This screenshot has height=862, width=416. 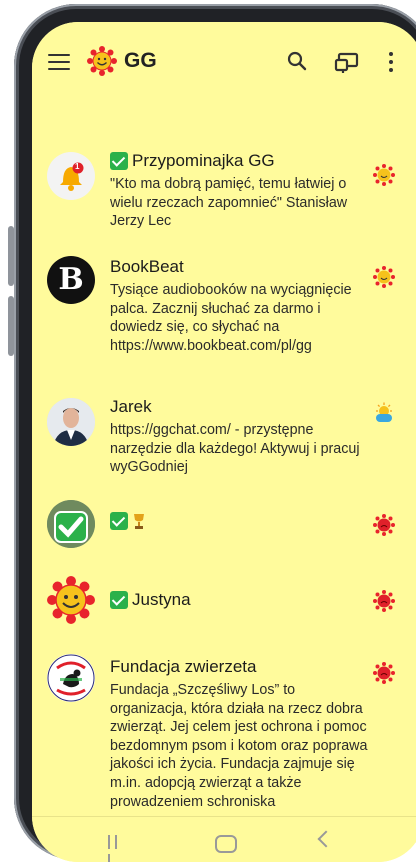 What do you see at coordinates (147, 266) in the screenshot?
I see `contact-name: BookBeat` at bounding box center [147, 266].